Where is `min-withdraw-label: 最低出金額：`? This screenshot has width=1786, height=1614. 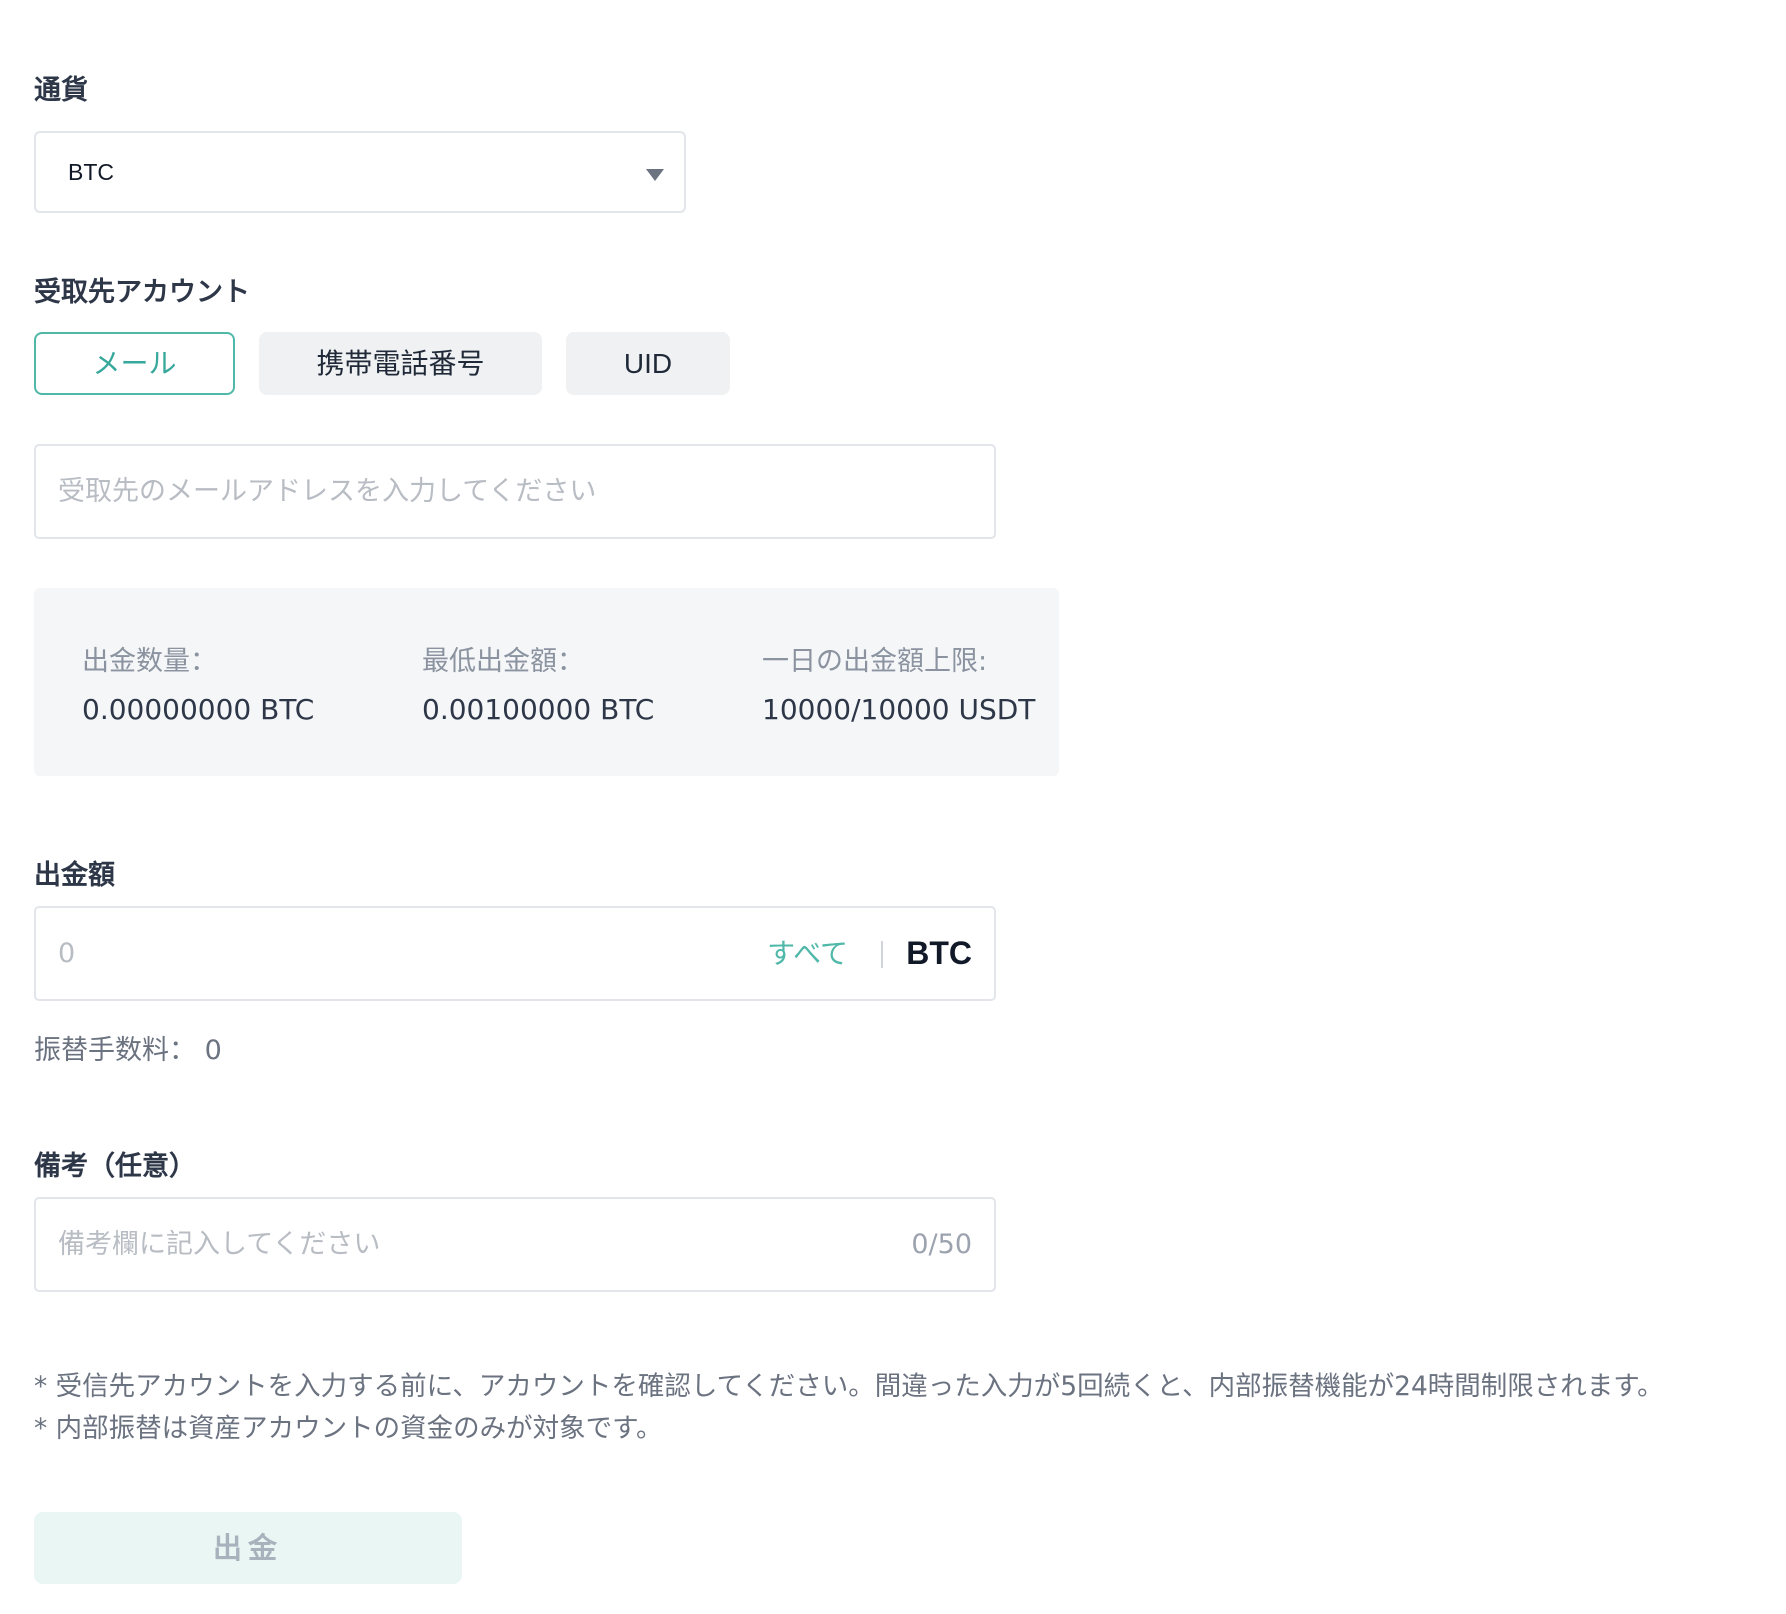
min-withdraw-label: 最低出金額： is located at coordinates (503, 661).